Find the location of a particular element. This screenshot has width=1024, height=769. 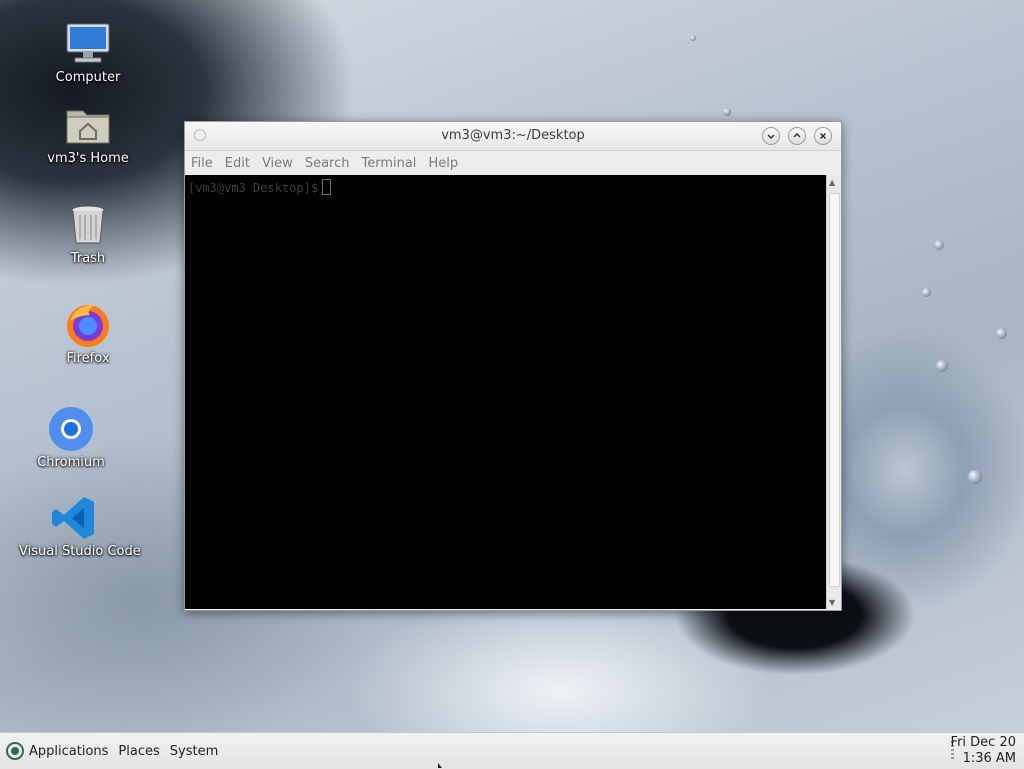

desktop-icon-chromium: Chromium is located at coordinates (71, 437).